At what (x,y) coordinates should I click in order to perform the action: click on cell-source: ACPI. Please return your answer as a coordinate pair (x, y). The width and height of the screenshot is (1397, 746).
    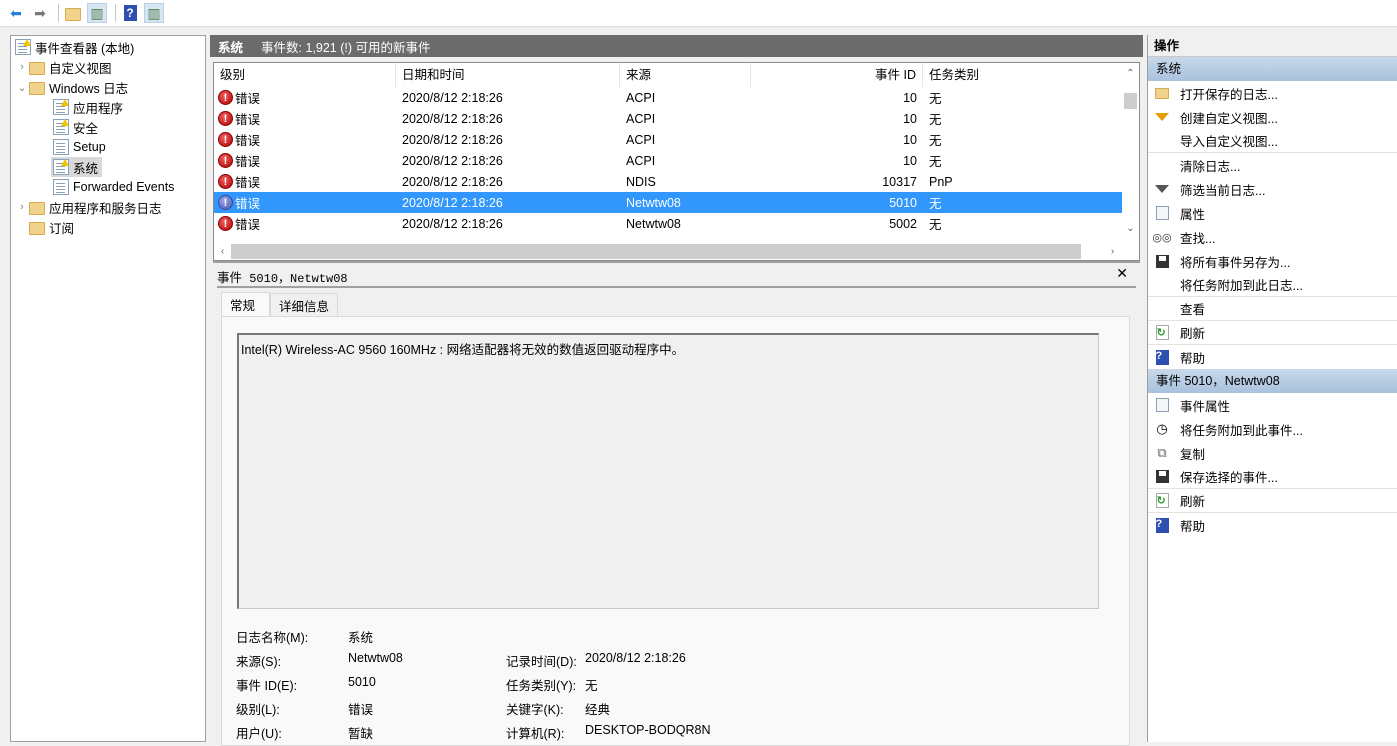
    Looking at the image, I should click on (641, 118).